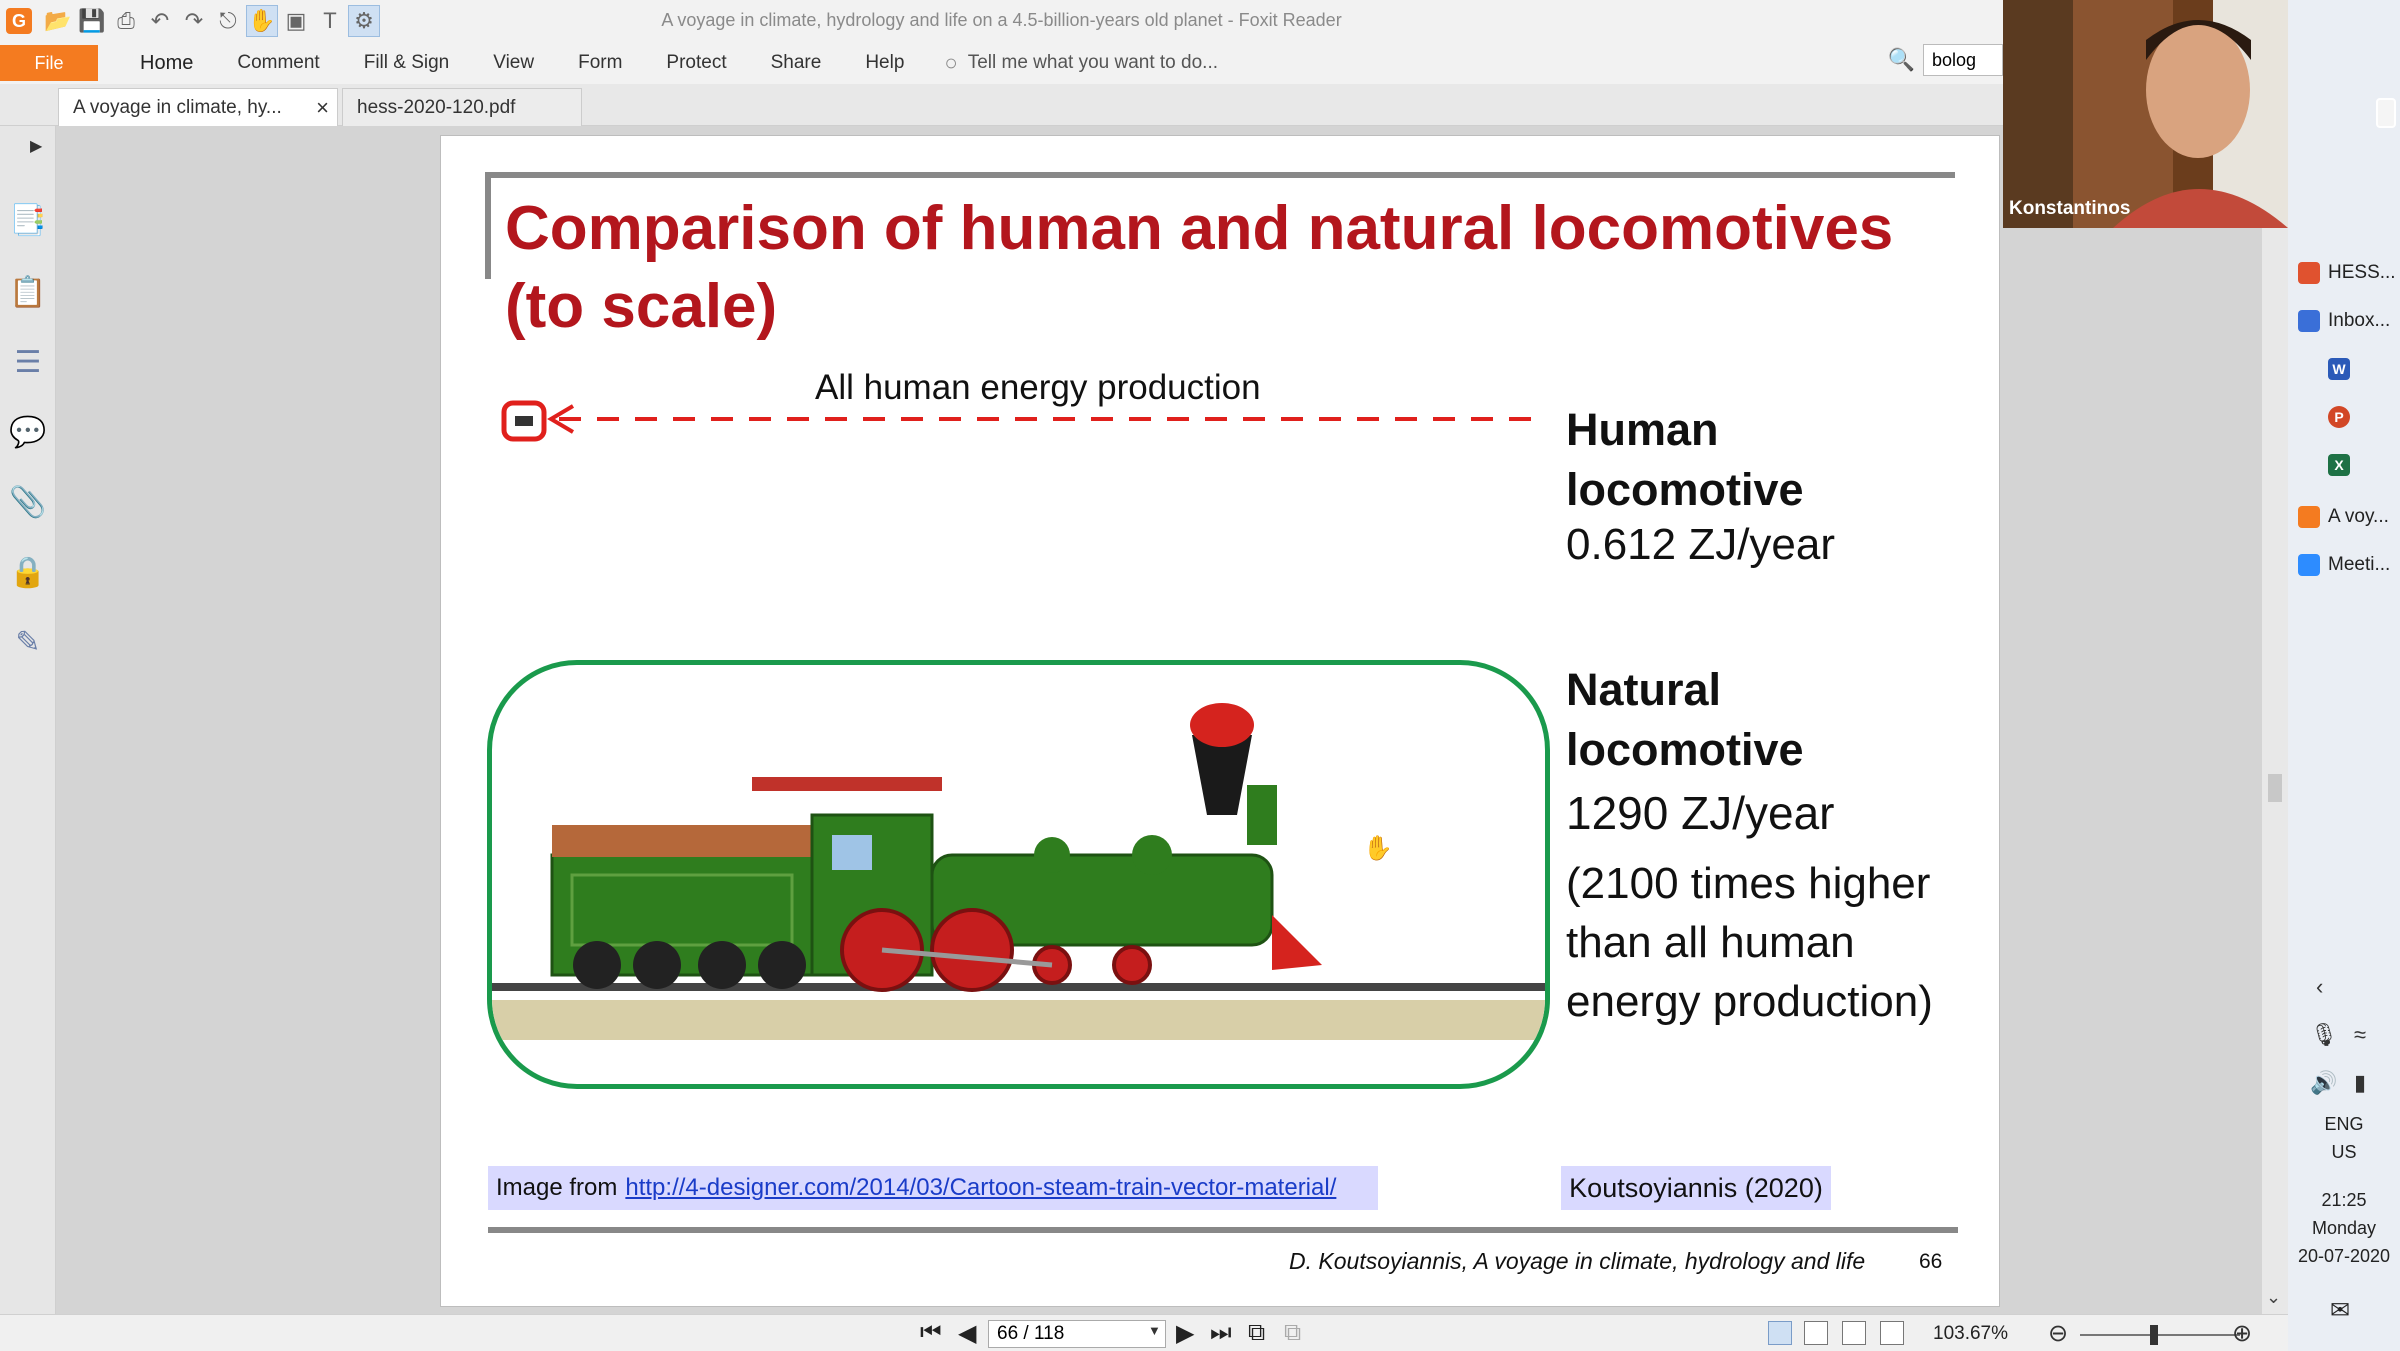 The width and height of the screenshot is (2400, 1351). I want to click on copy-view-icon: ⧉, so click(1292, 1333).